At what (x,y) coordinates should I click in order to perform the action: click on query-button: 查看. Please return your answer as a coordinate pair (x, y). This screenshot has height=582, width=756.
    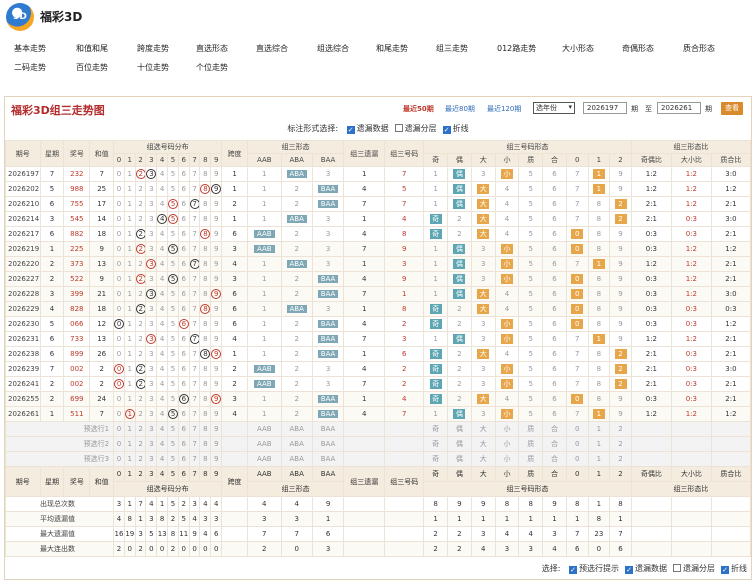
    Looking at the image, I should click on (732, 108).